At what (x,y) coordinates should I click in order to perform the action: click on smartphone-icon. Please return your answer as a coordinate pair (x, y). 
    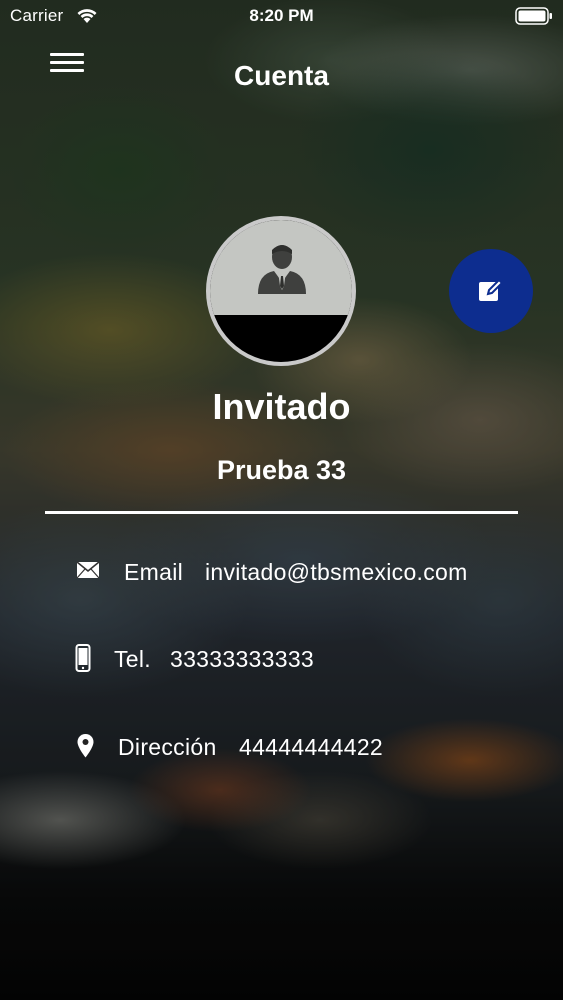
    Looking at the image, I should click on (83, 658).